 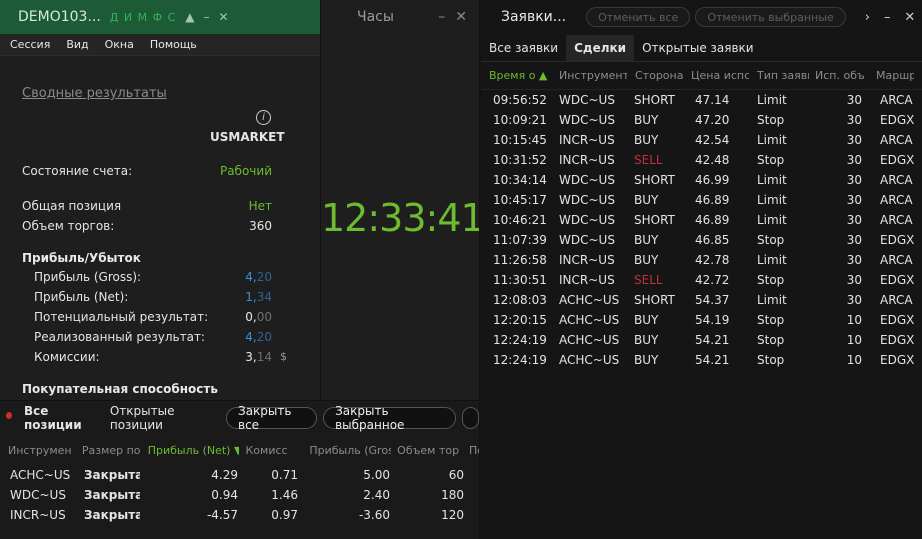 What do you see at coordinates (441, 17) in the screenshot?
I see `clock-menu-icon: –` at bounding box center [441, 17].